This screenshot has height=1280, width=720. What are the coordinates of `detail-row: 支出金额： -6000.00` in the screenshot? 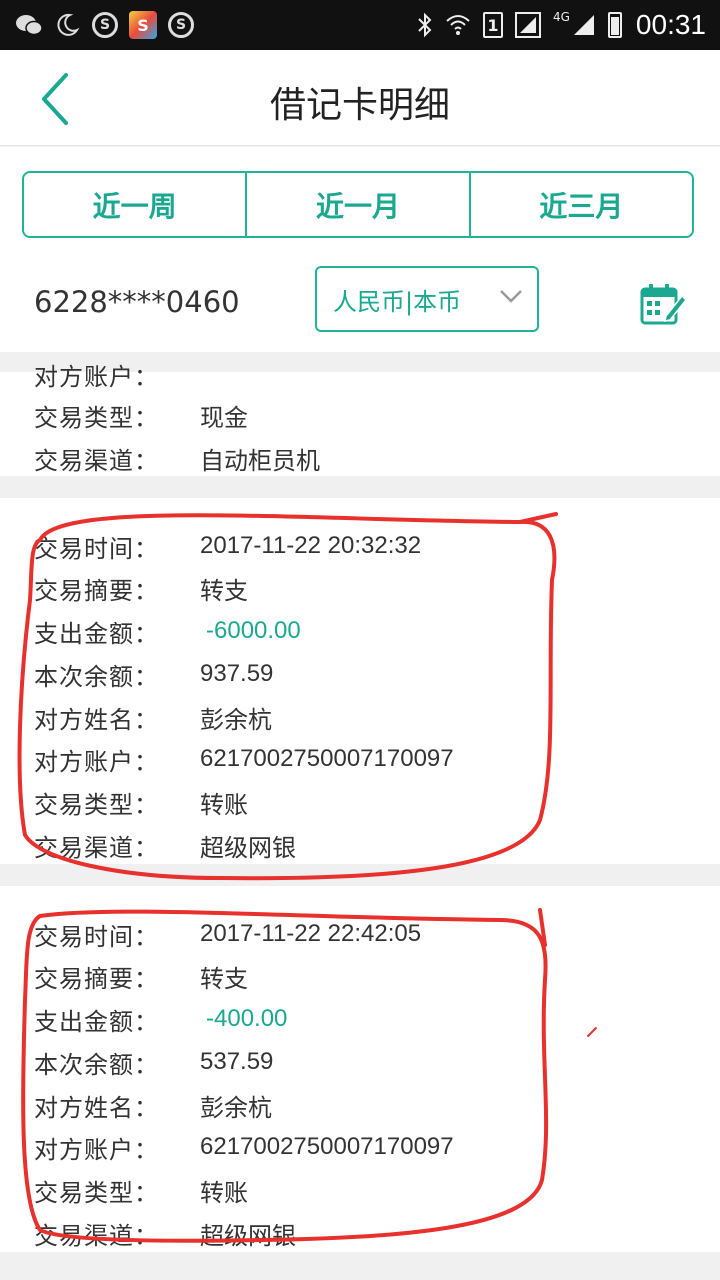 It's located at (167, 631).